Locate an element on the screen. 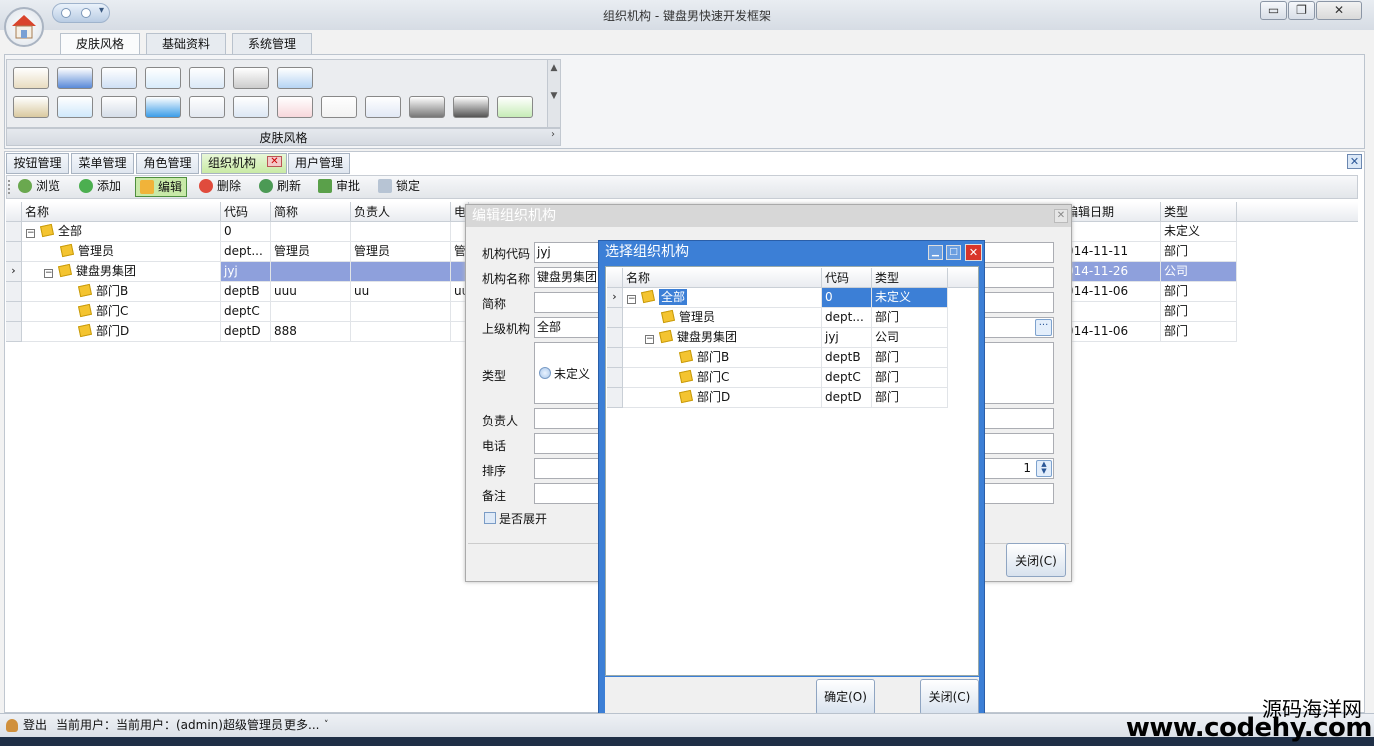  ribbon-tab-system: 系统管理 is located at coordinates (272, 43).